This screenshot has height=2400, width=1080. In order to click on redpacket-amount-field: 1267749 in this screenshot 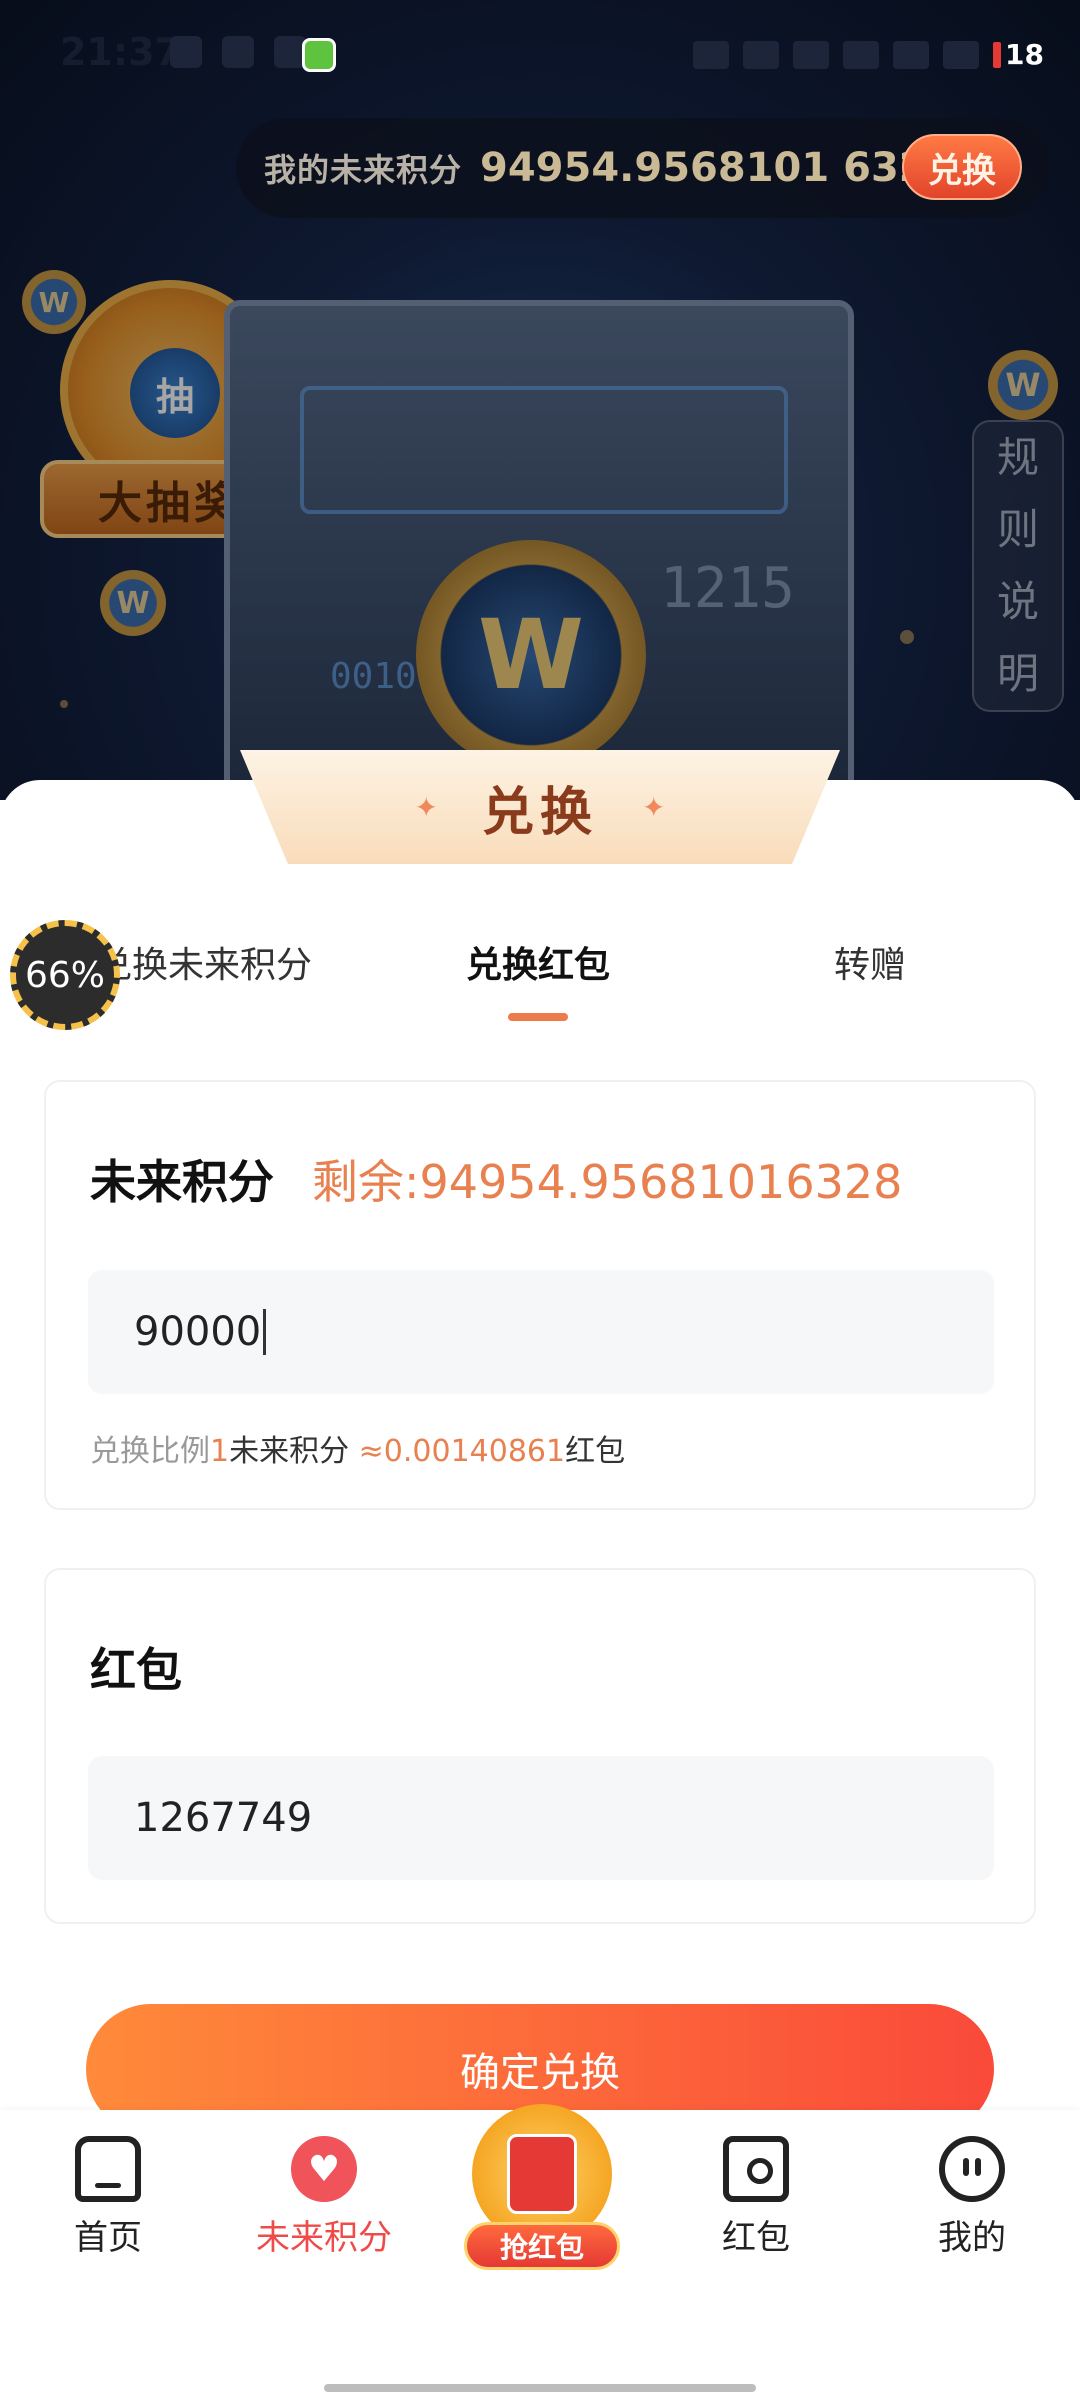, I will do `click(541, 1818)`.